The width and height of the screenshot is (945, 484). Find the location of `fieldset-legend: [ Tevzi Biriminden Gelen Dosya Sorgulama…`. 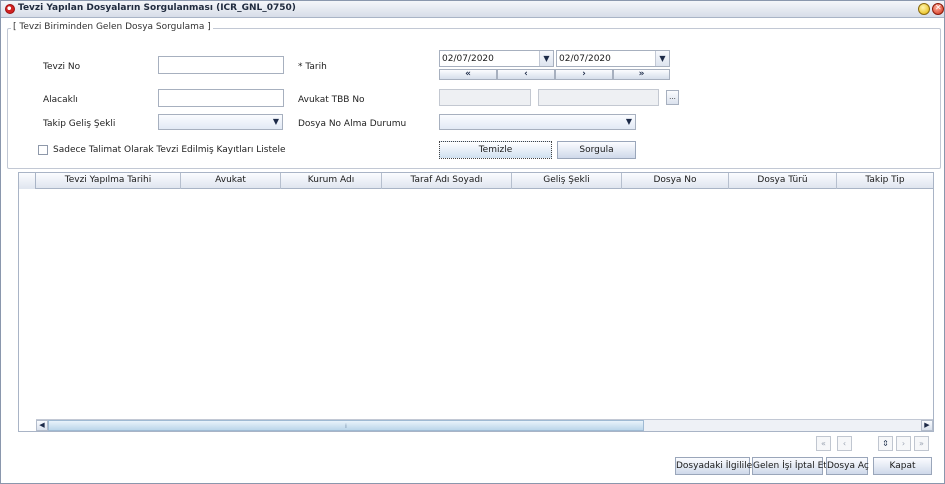

fieldset-legend: [ Tevzi Biriminden Gelen Dosya Sorgulama… is located at coordinates (112, 27).